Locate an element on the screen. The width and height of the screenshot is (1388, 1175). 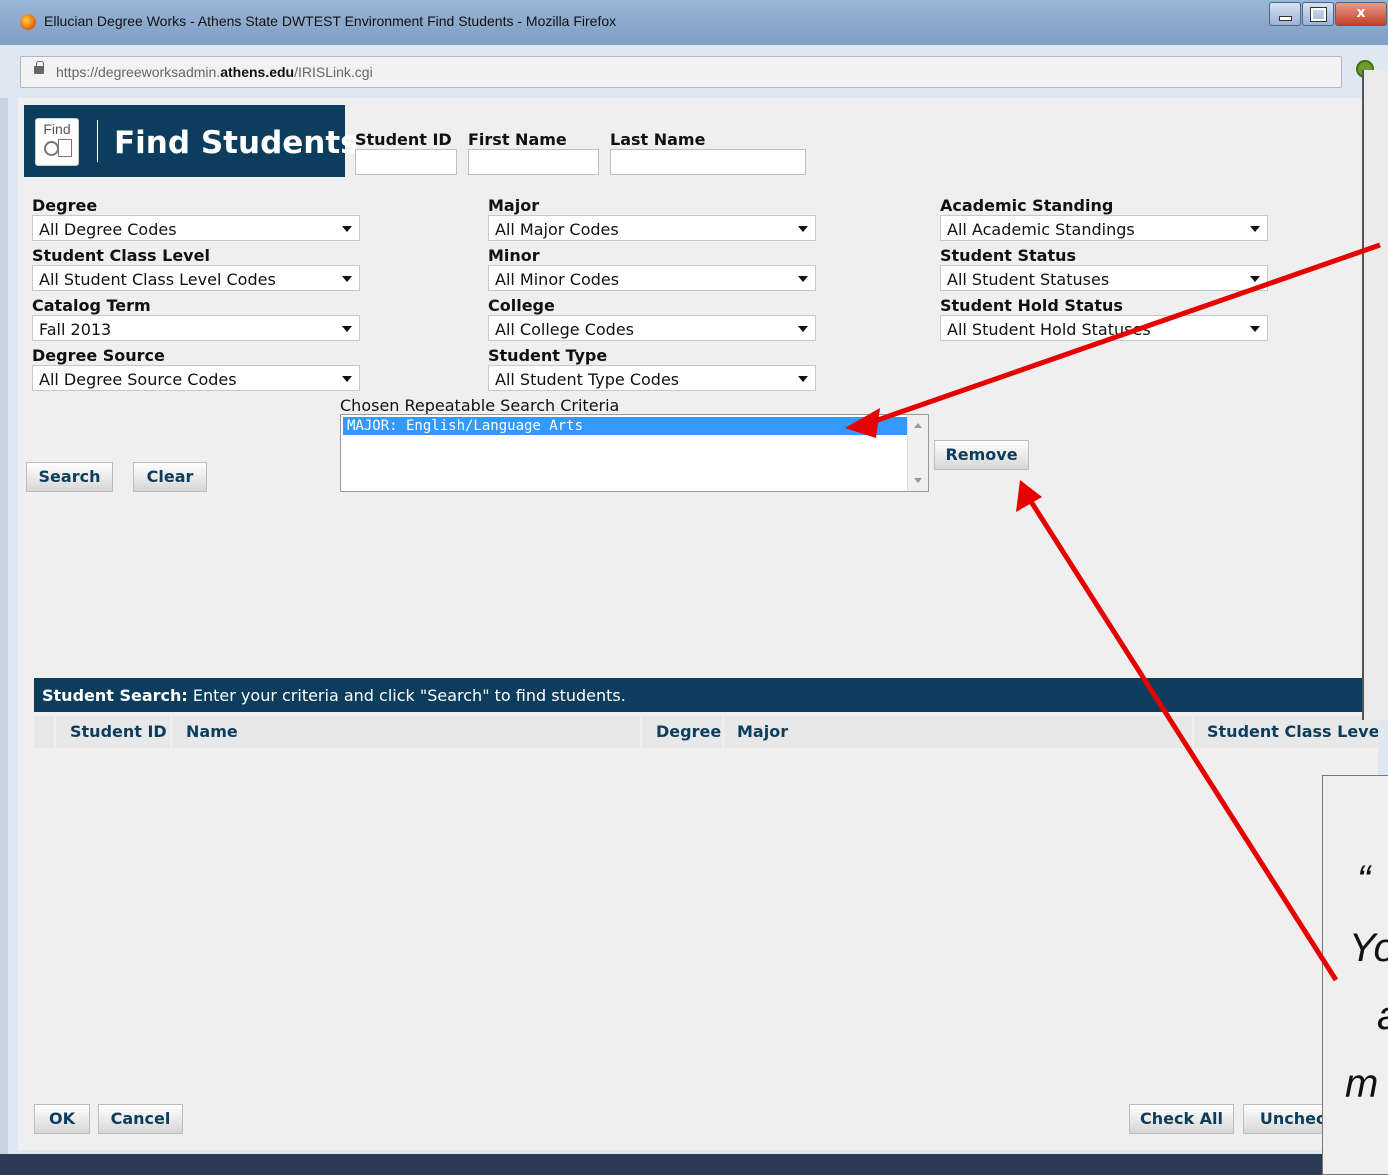
arrowhead-remove is located at coordinates (1029, 496).